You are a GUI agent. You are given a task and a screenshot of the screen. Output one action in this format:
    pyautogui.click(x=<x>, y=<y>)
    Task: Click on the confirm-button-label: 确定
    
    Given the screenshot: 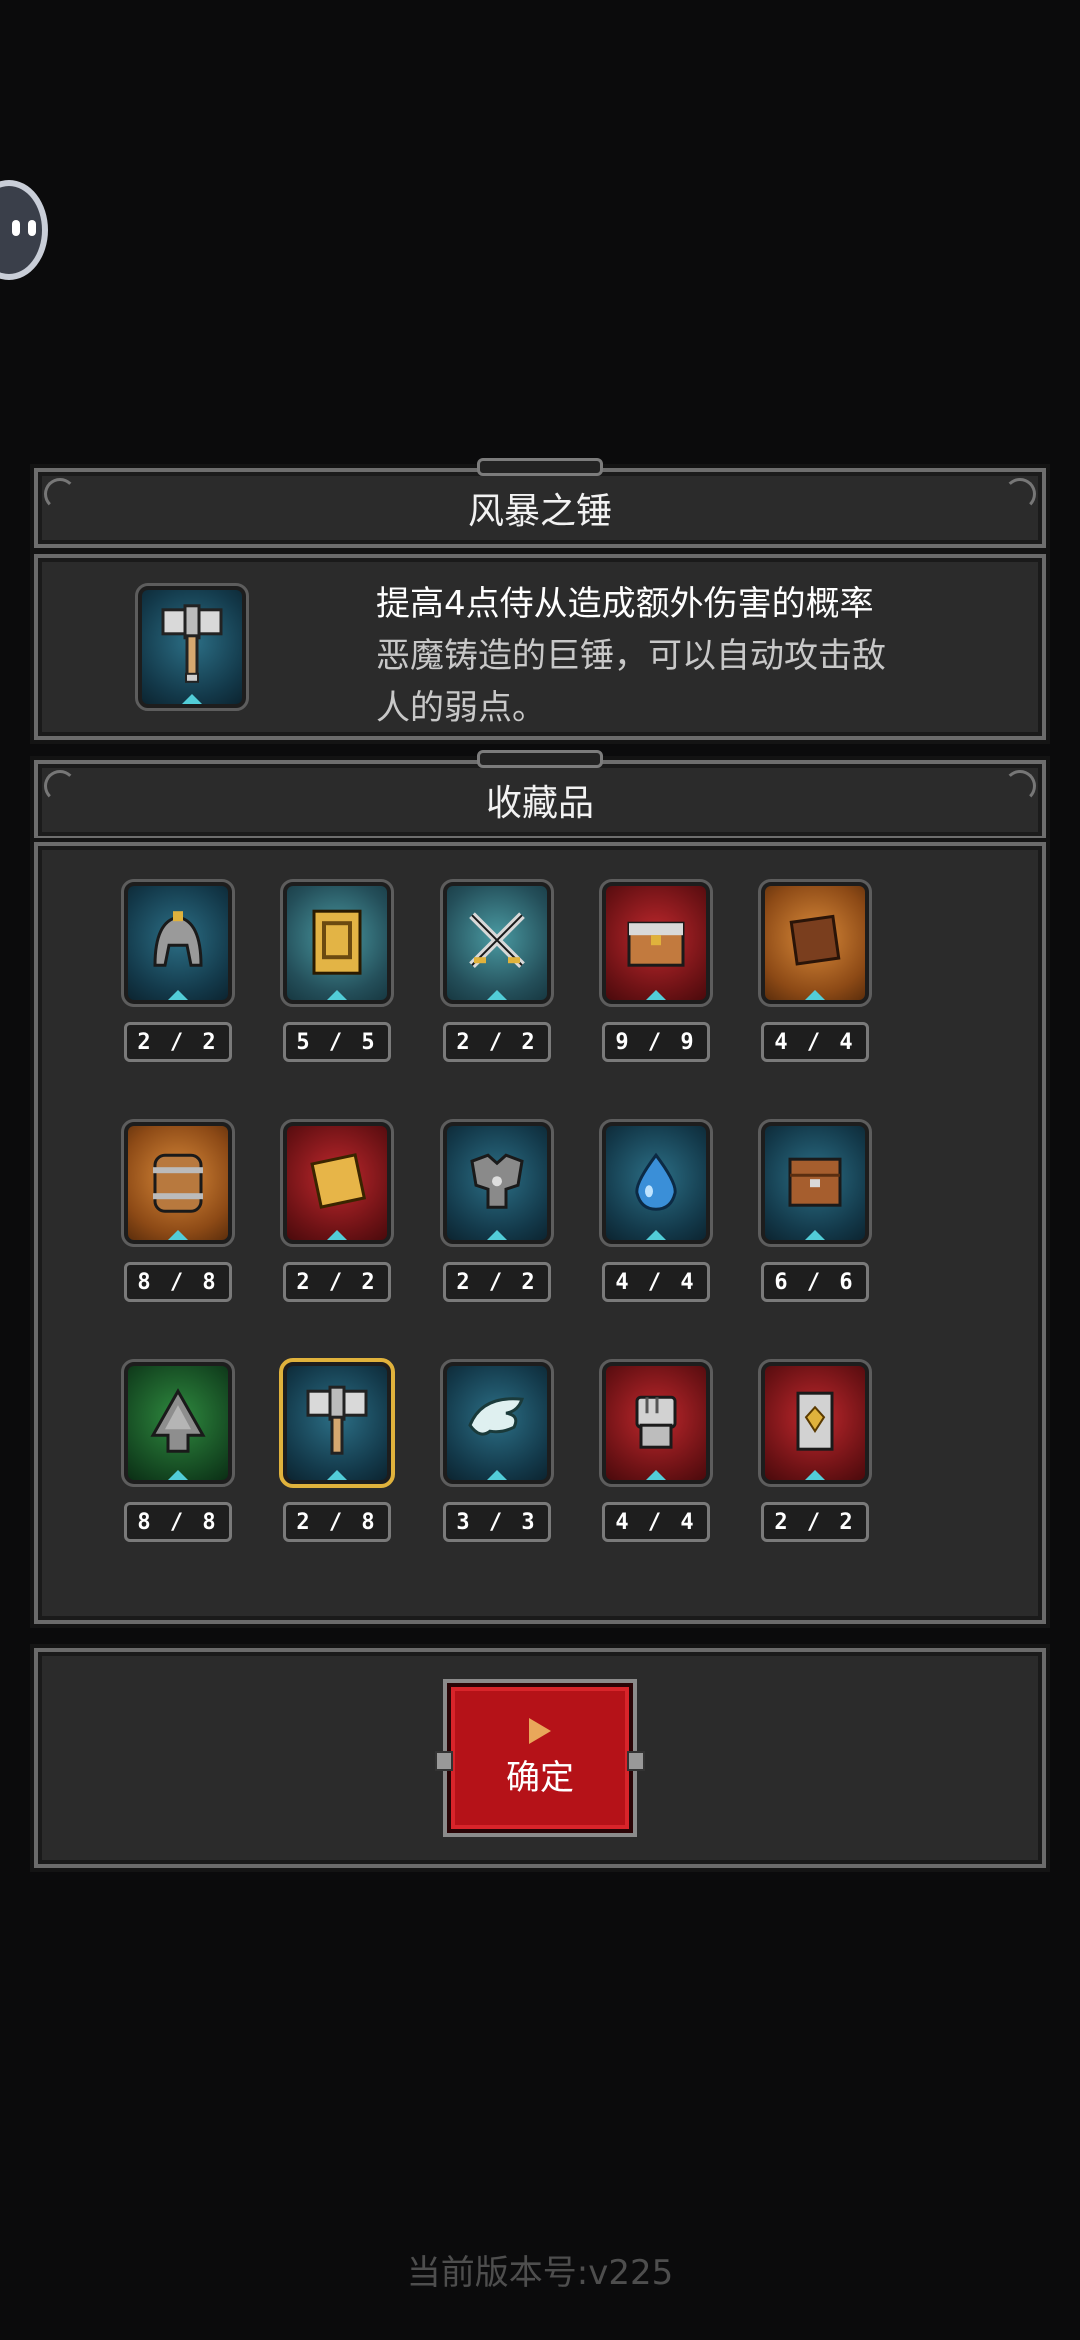 What is the action you would take?
    pyautogui.click(x=540, y=1777)
    